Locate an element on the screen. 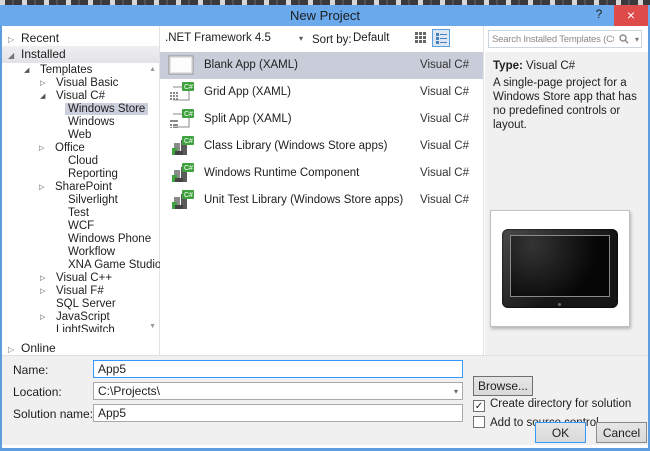 This screenshot has width=650, height=451. search-box: ▾ is located at coordinates (565, 39).